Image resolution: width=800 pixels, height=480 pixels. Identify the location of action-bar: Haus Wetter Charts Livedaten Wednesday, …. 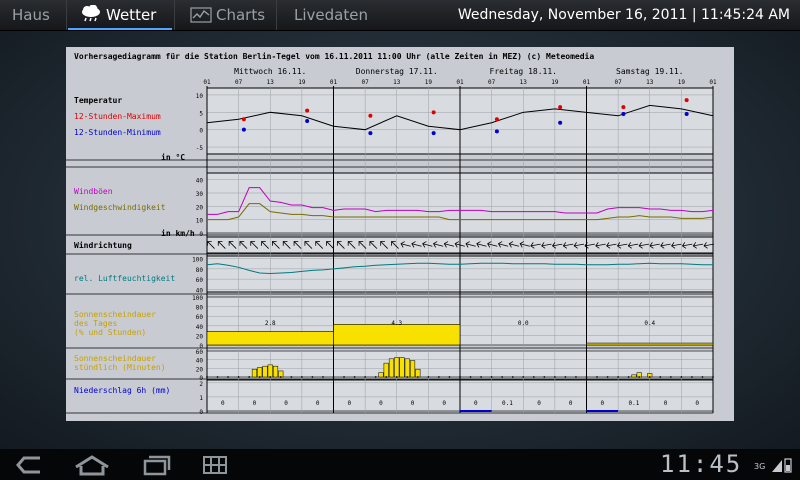
(400, 15).